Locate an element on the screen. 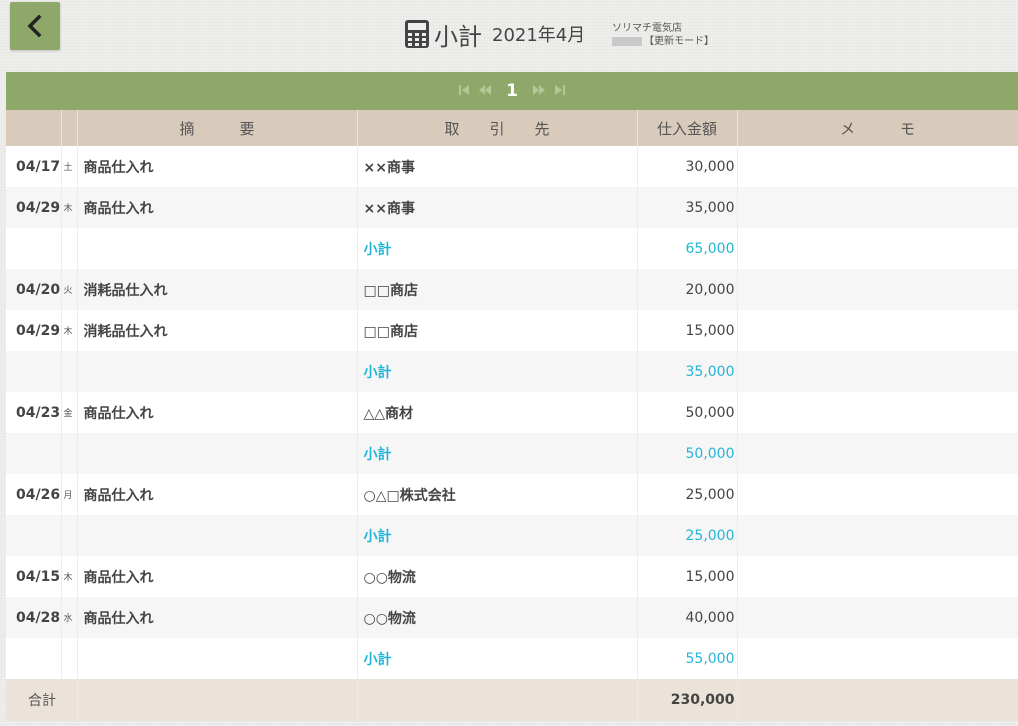 The image size is (1018, 726). row-amount: 50,000 is located at coordinates (687, 412).